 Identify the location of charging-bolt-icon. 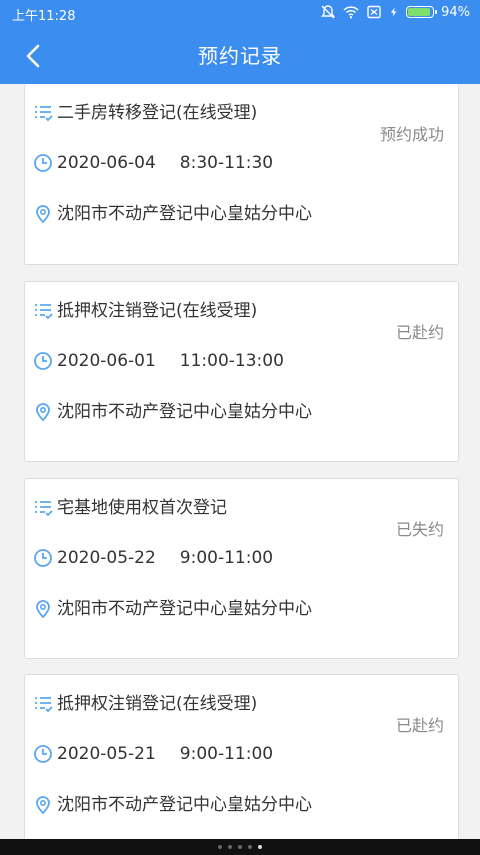
(393, 12).